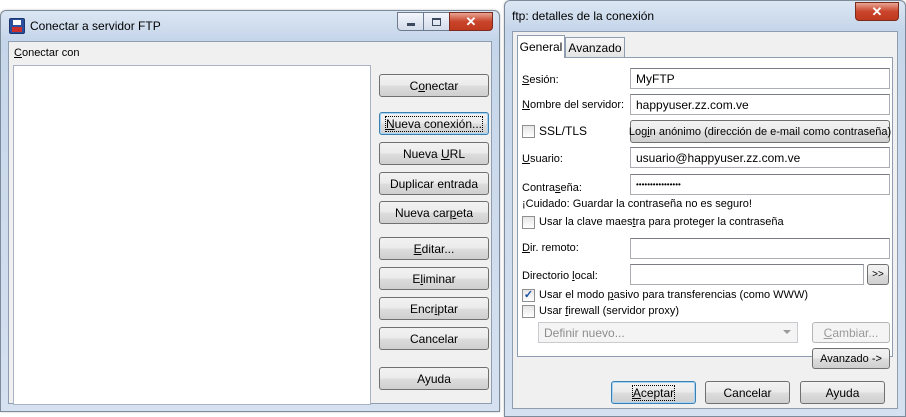 The height and width of the screenshot is (417, 906). What do you see at coordinates (878, 274) in the screenshot?
I see `browse-local-dir-button: >>` at bounding box center [878, 274].